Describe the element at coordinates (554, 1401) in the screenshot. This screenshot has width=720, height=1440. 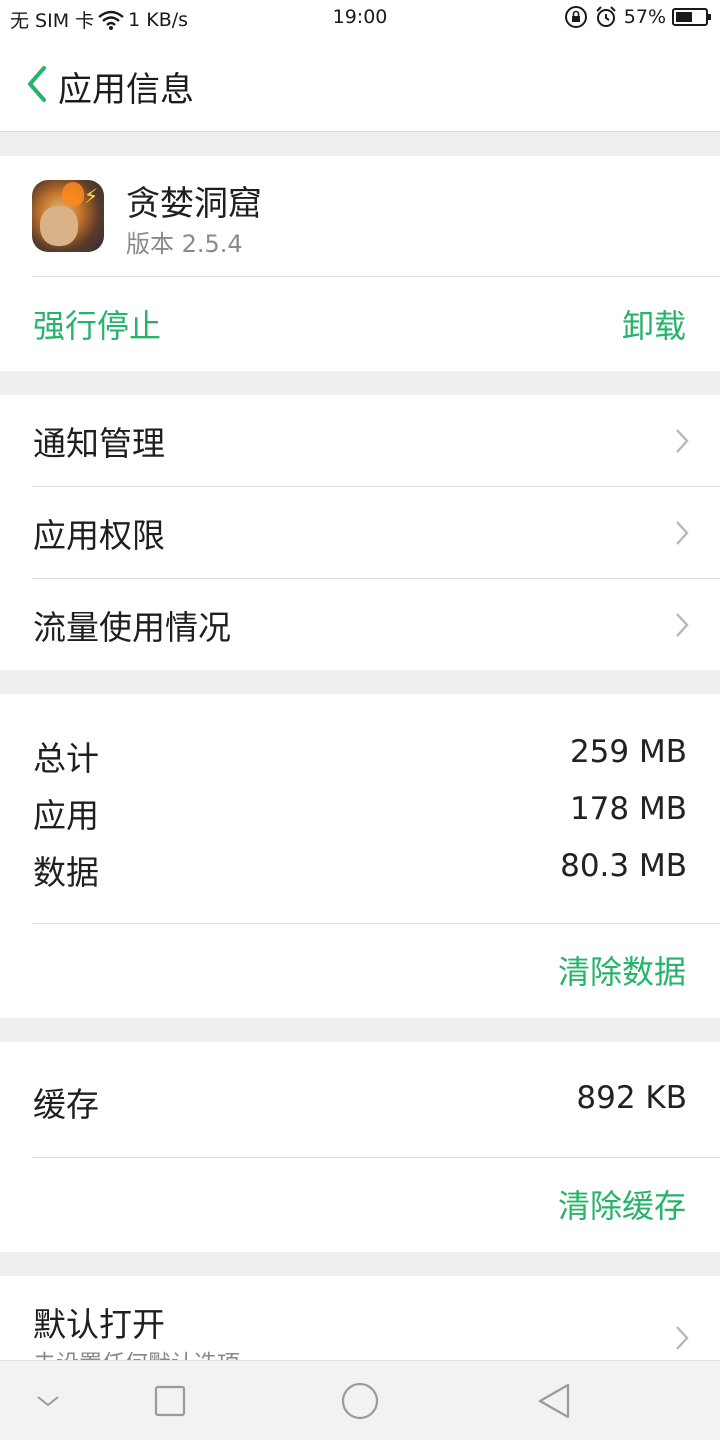
I see `back-icon` at that location.